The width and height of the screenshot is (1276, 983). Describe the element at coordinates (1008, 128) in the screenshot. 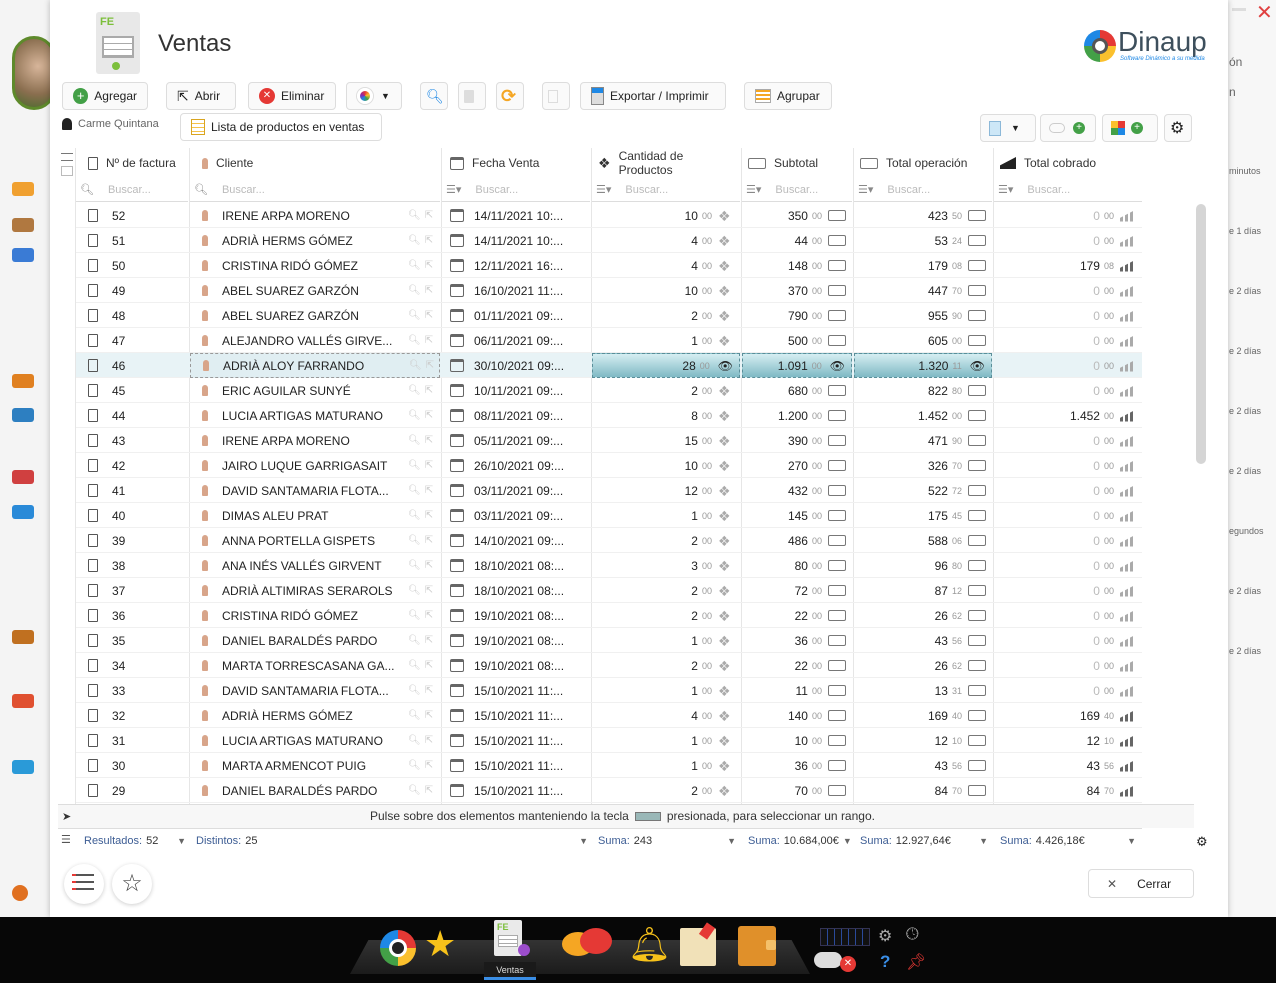

I see `view-dropdown-button: ▼` at that location.